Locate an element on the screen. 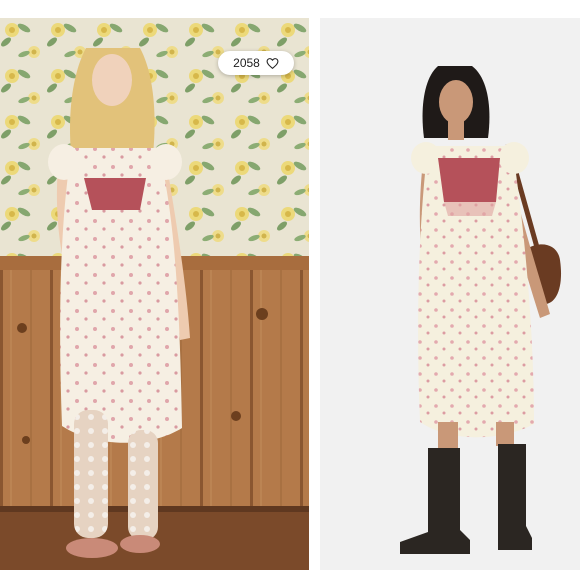  like-count-badge: 2058 is located at coordinates (256, 63).